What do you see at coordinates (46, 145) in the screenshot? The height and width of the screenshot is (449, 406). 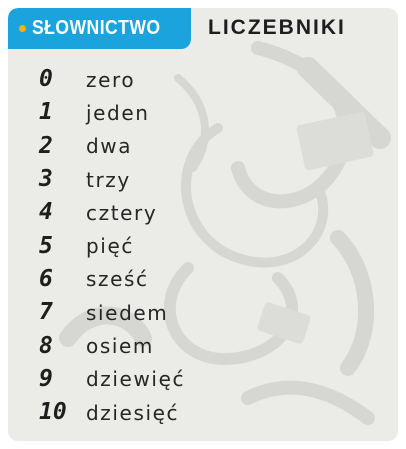 I see `numeral: 2` at bounding box center [46, 145].